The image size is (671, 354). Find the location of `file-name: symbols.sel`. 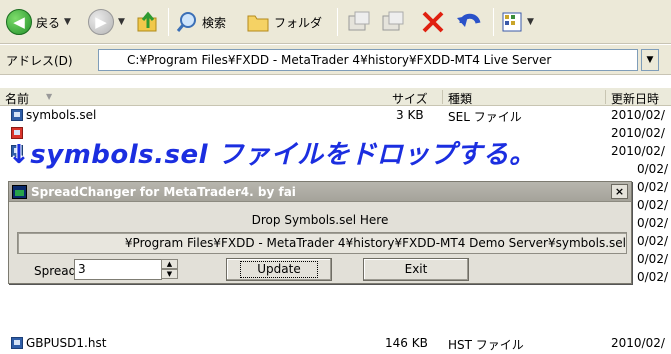

file-name: symbols.sel is located at coordinates (61, 115).